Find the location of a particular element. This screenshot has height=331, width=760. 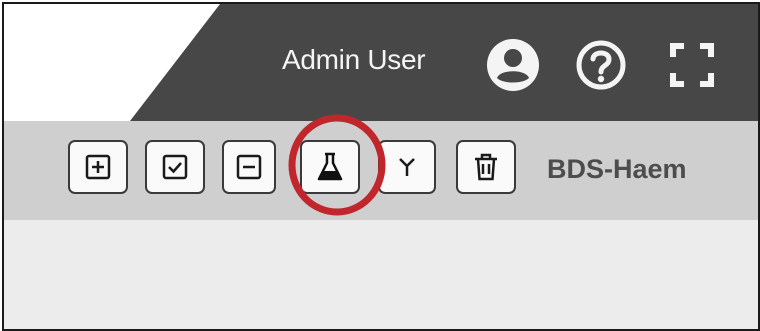

workspace-label: BDS-Haem is located at coordinates (617, 169).